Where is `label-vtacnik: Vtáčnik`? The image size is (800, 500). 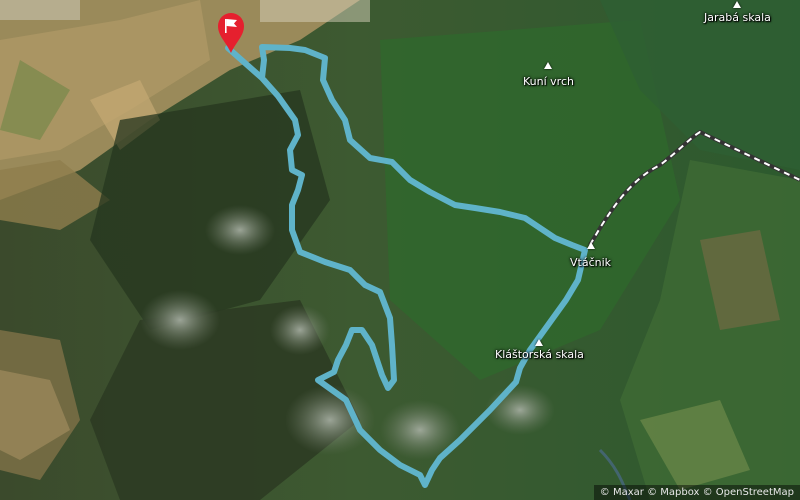 label-vtacnik: Vtáčnik is located at coordinates (591, 262).